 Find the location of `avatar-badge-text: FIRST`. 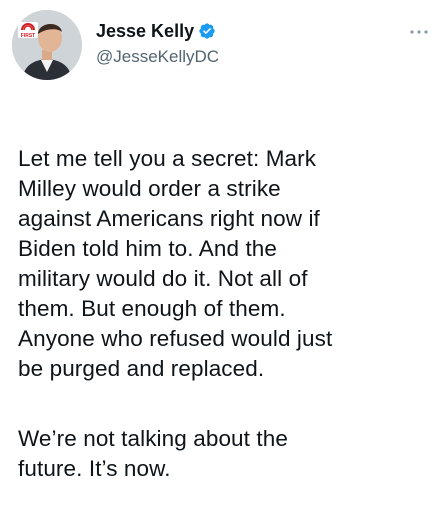

avatar-badge-text: FIRST is located at coordinates (28, 36).